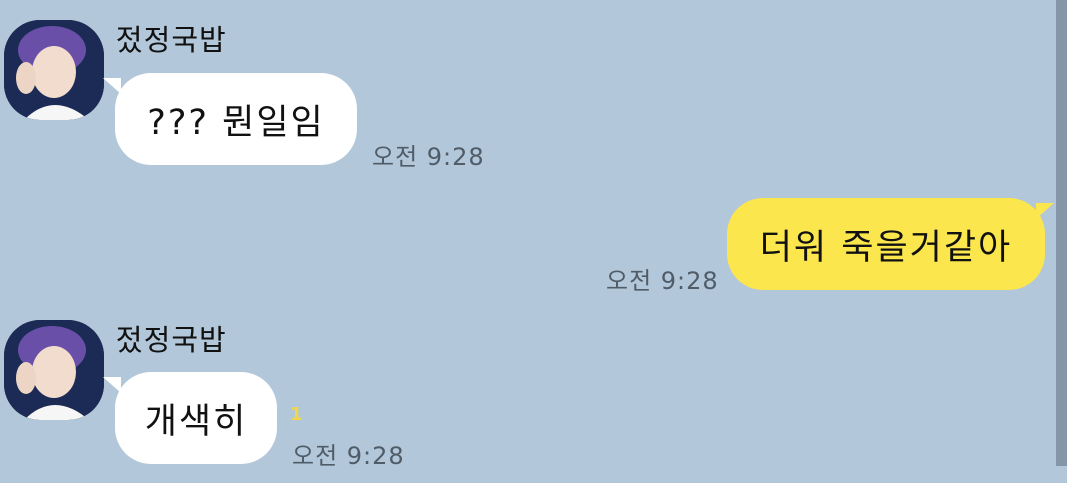 The width and height of the screenshot is (1067, 483). I want to click on unread-count: 1, so click(296, 414).